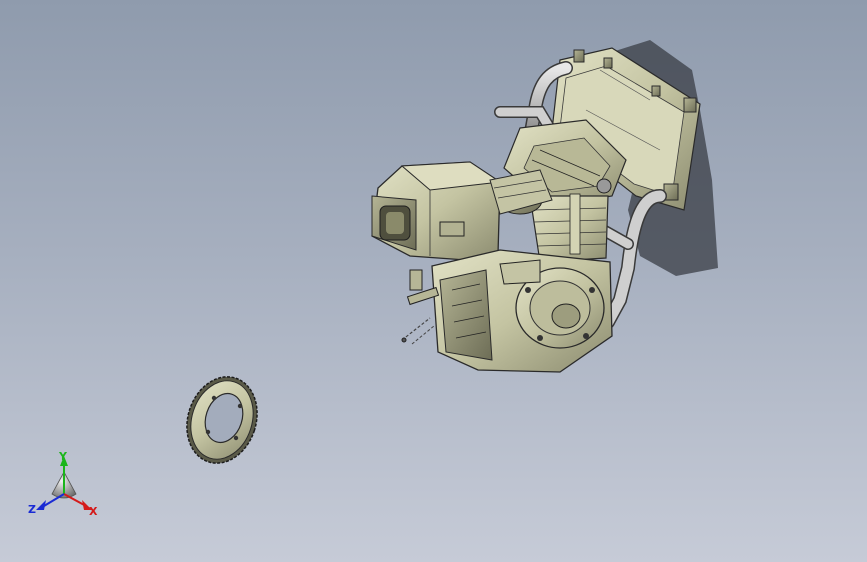 This screenshot has width=867, height=562. Describe the element at coordinates (64, 483) in the screenshot. I see `view-triad` at that location.